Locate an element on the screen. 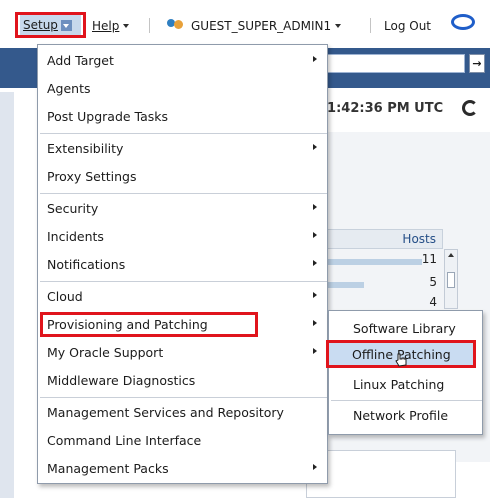 This screenshot has height=498, width=490. oracle-logo-icon is located at coordinates (463, 22).